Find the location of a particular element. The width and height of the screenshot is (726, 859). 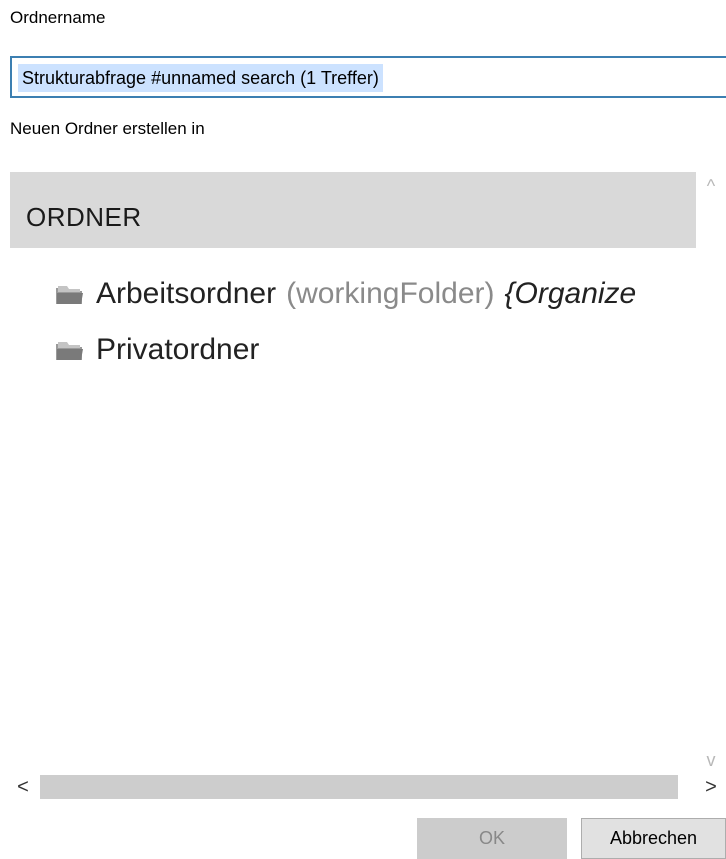

tree-item-label: Privatordner is located at coordinates (178, 349).